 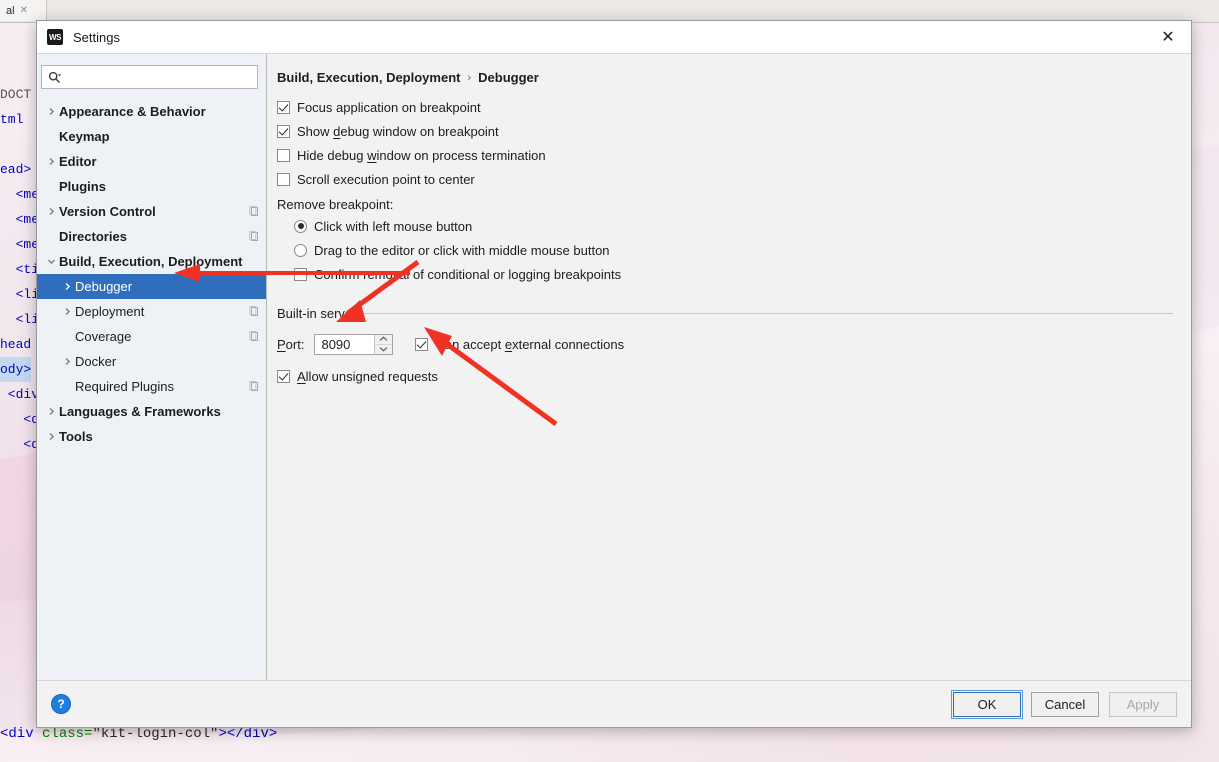 What do you see at coordinates (332, 155) in the screenshot?
I see `label-before: Hide debug` at bounding box center [332, 155].